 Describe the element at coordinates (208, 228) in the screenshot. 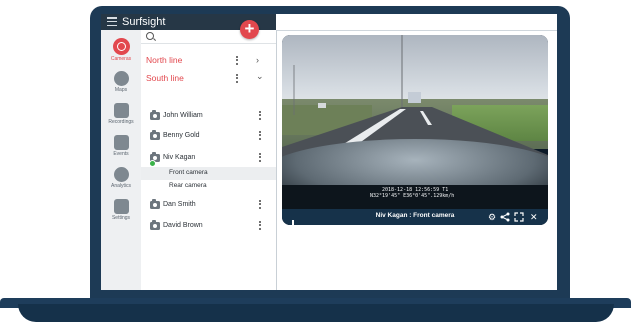

I see `vehicle-item: David Brown` at that location.